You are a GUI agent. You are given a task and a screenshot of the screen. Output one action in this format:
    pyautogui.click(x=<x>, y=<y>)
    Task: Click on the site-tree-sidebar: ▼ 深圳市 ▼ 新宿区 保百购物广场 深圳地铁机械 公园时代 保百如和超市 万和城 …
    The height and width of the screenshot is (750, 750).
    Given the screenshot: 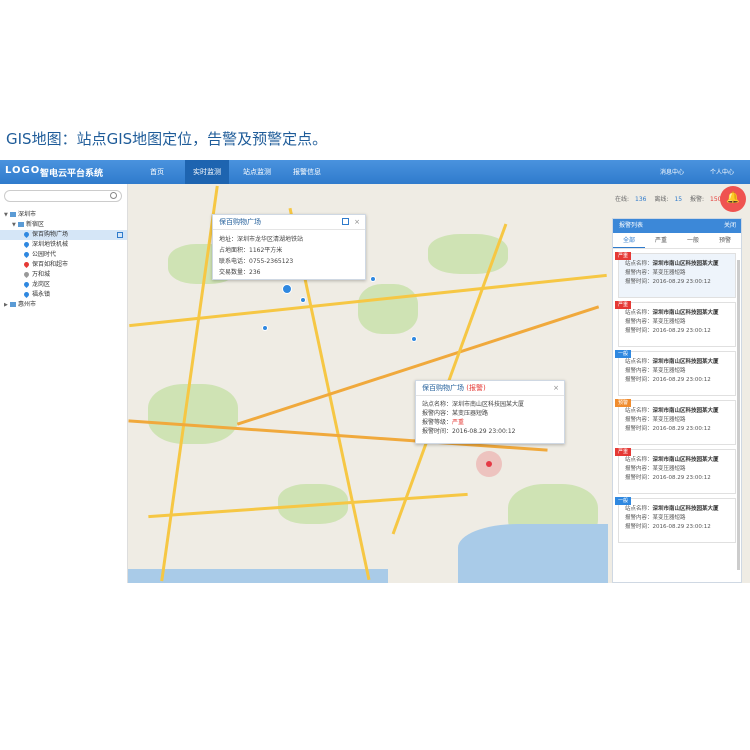 What is the action you would take?
    pyautogui.click(x=64, y=383)
    